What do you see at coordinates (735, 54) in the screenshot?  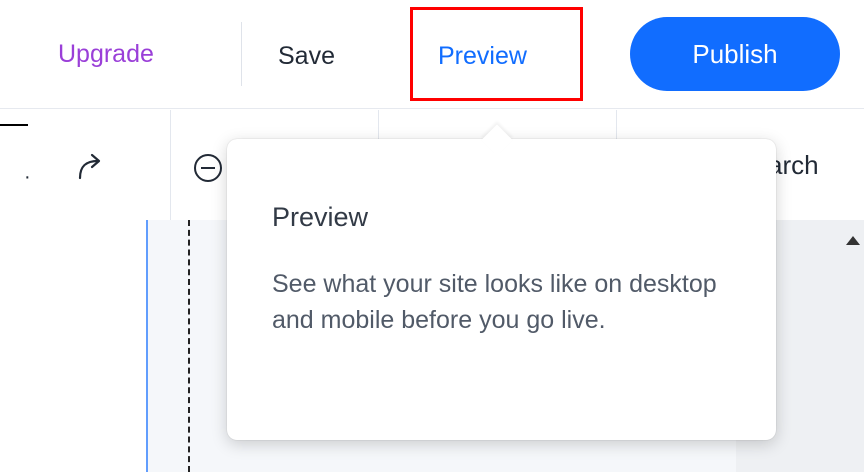 I see `publish-button: Publish` at bounding box center [735, 54].